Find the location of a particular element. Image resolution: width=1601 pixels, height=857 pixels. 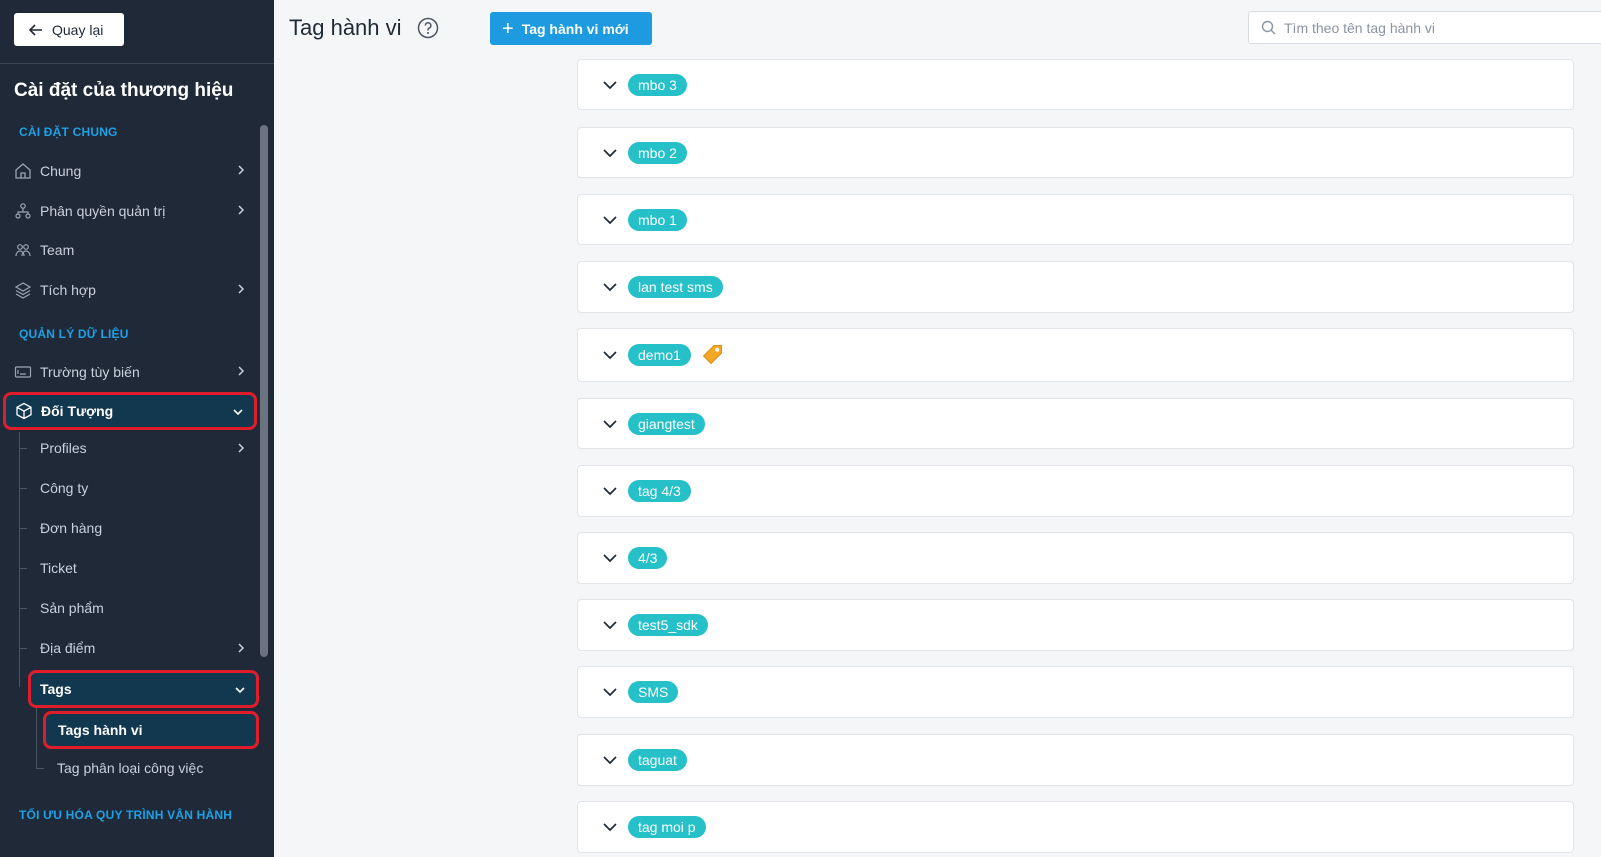

tag-pill: tag 4/3 is located at coordinates (659, 491).